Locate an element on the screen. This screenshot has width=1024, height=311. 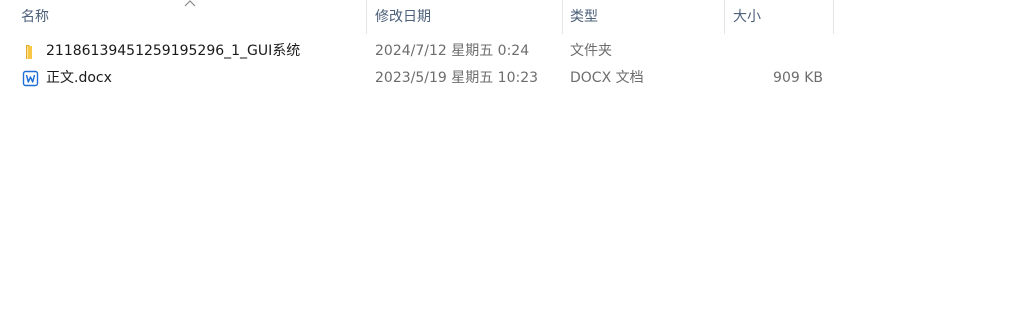
column-header-size-label: 大小 is located at coordinates (747, 17).